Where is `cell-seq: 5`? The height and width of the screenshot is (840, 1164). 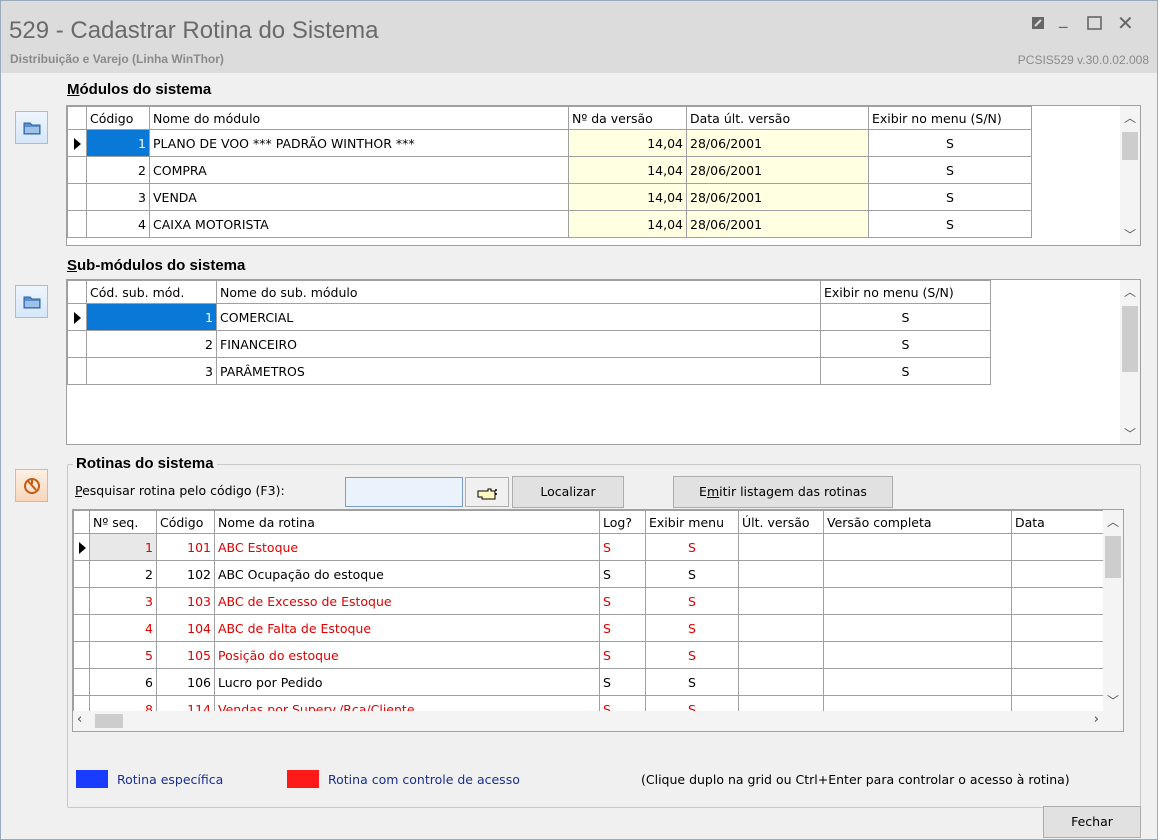
cell-seq: 5 is located at coordinates (123, 655).